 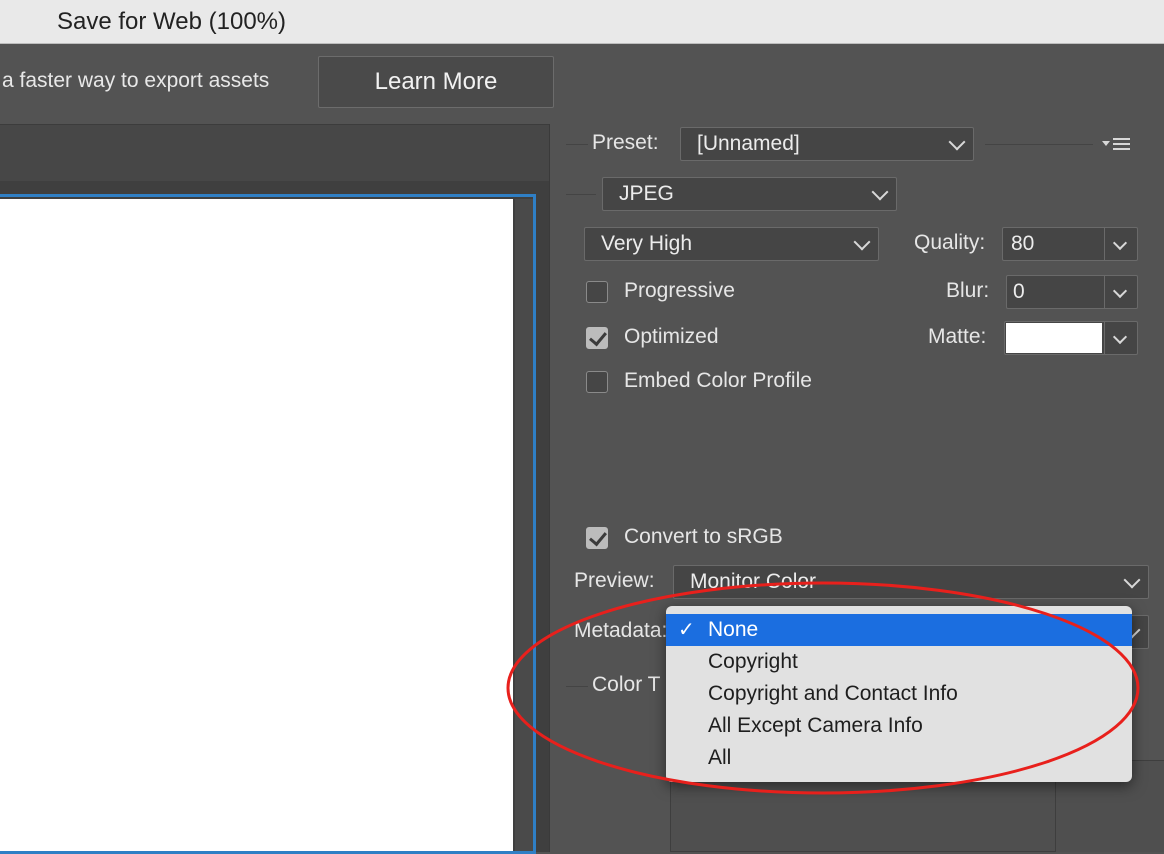 I want to click on blur-label: Blur:, so click(x=968, y=290).